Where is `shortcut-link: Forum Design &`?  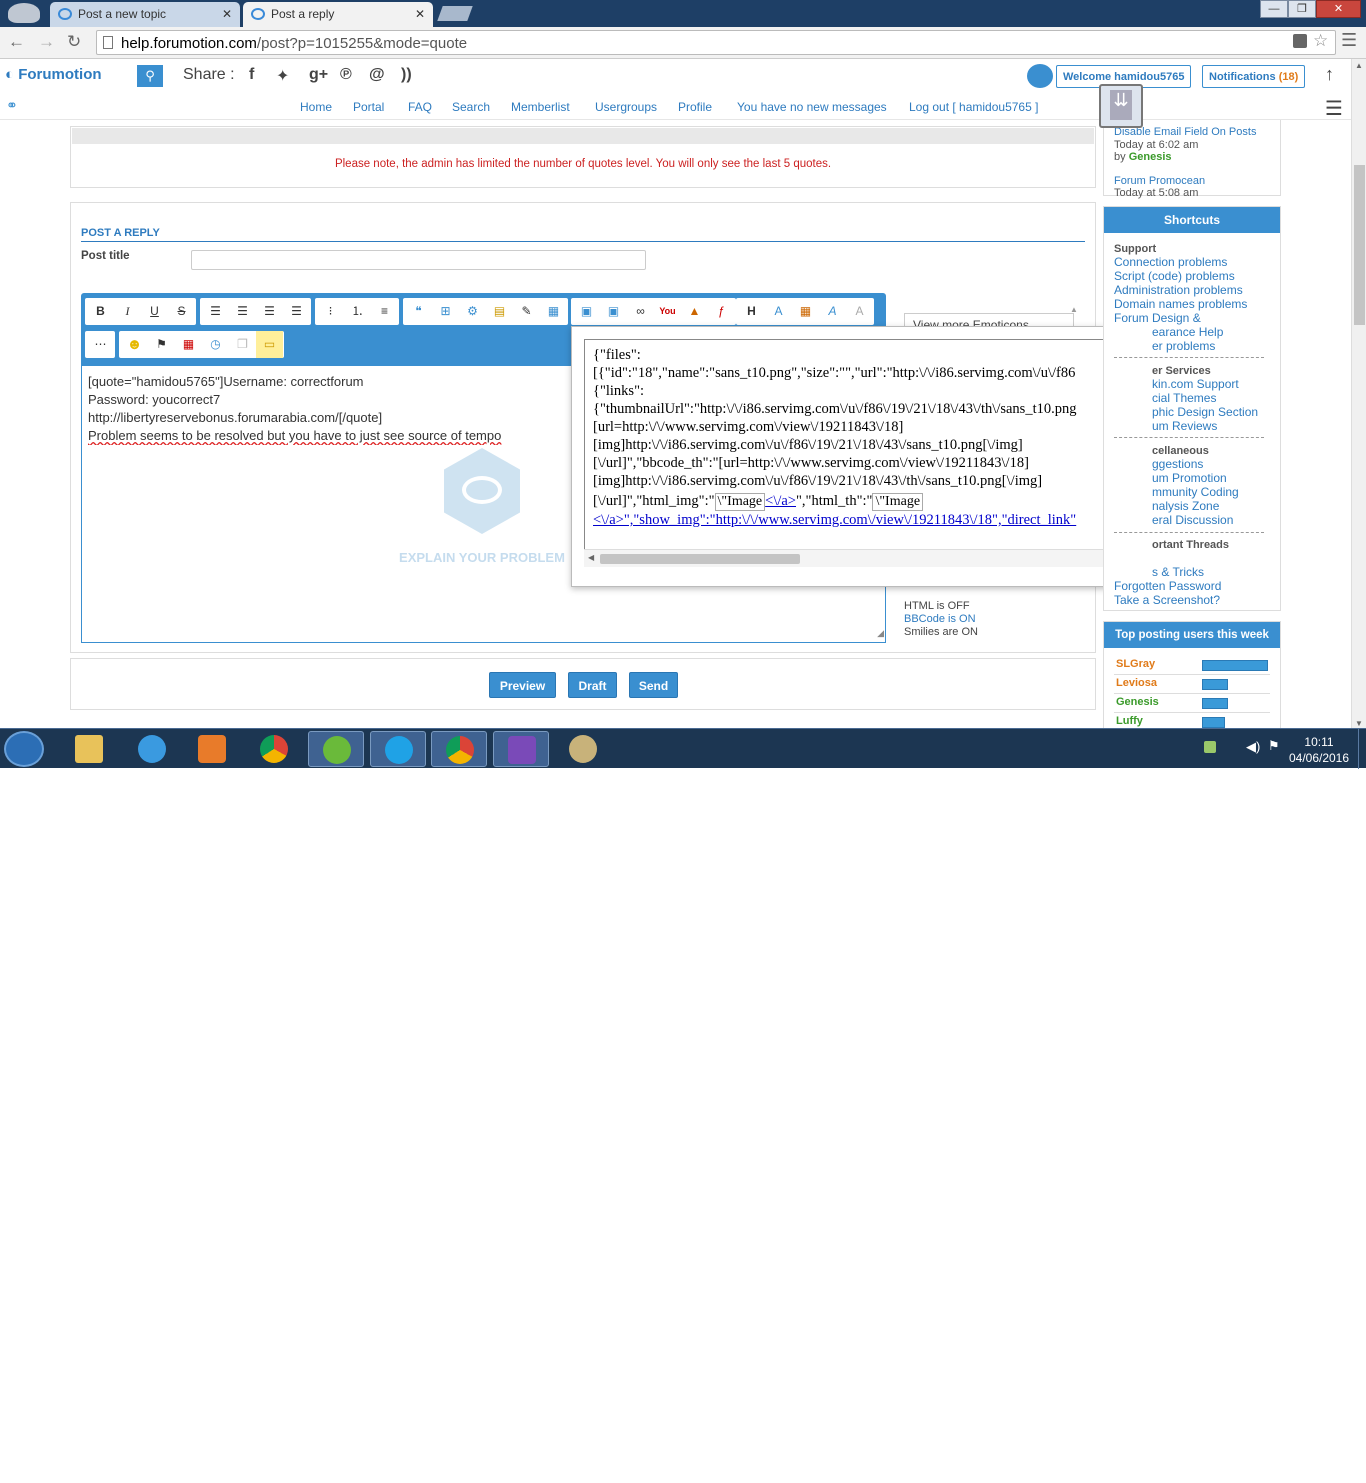
shortcut-link: Forum Design & is located at coordinates (1157, 318).